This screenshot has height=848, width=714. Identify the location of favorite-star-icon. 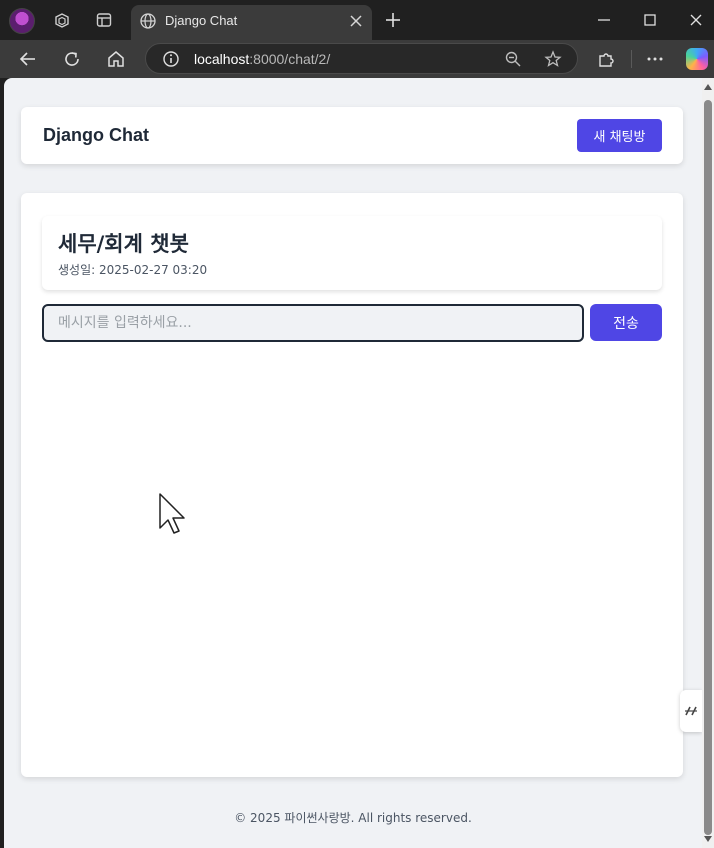
(553, 59).